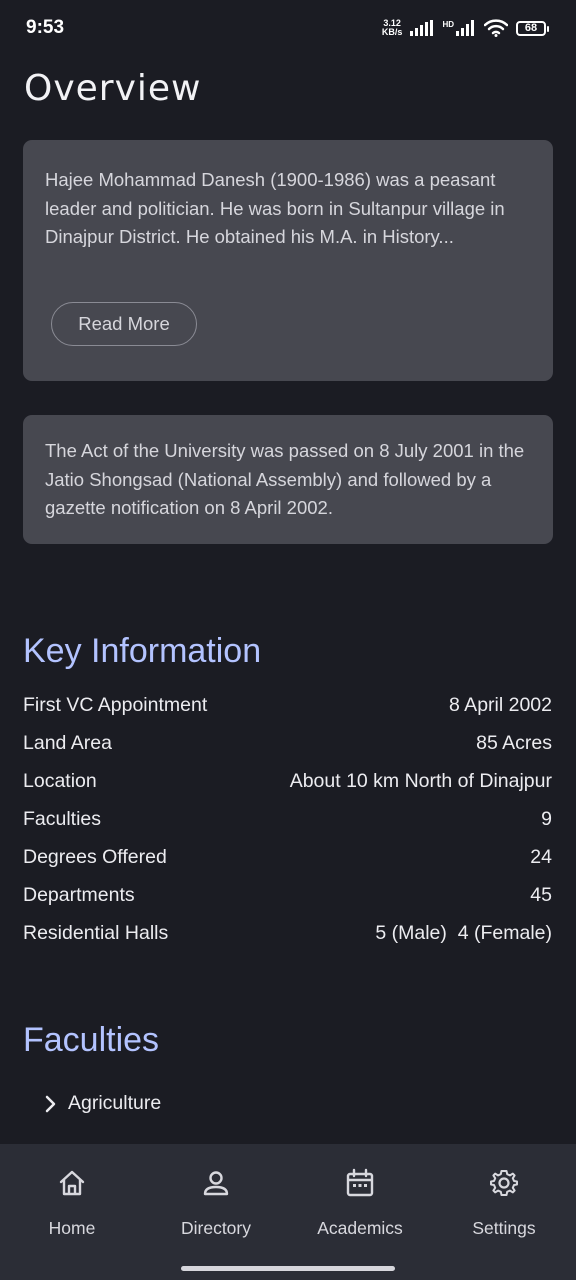  Describe the element at coordinates (79, 894) in the screenshot. I see `info-label: Departments` at that location.